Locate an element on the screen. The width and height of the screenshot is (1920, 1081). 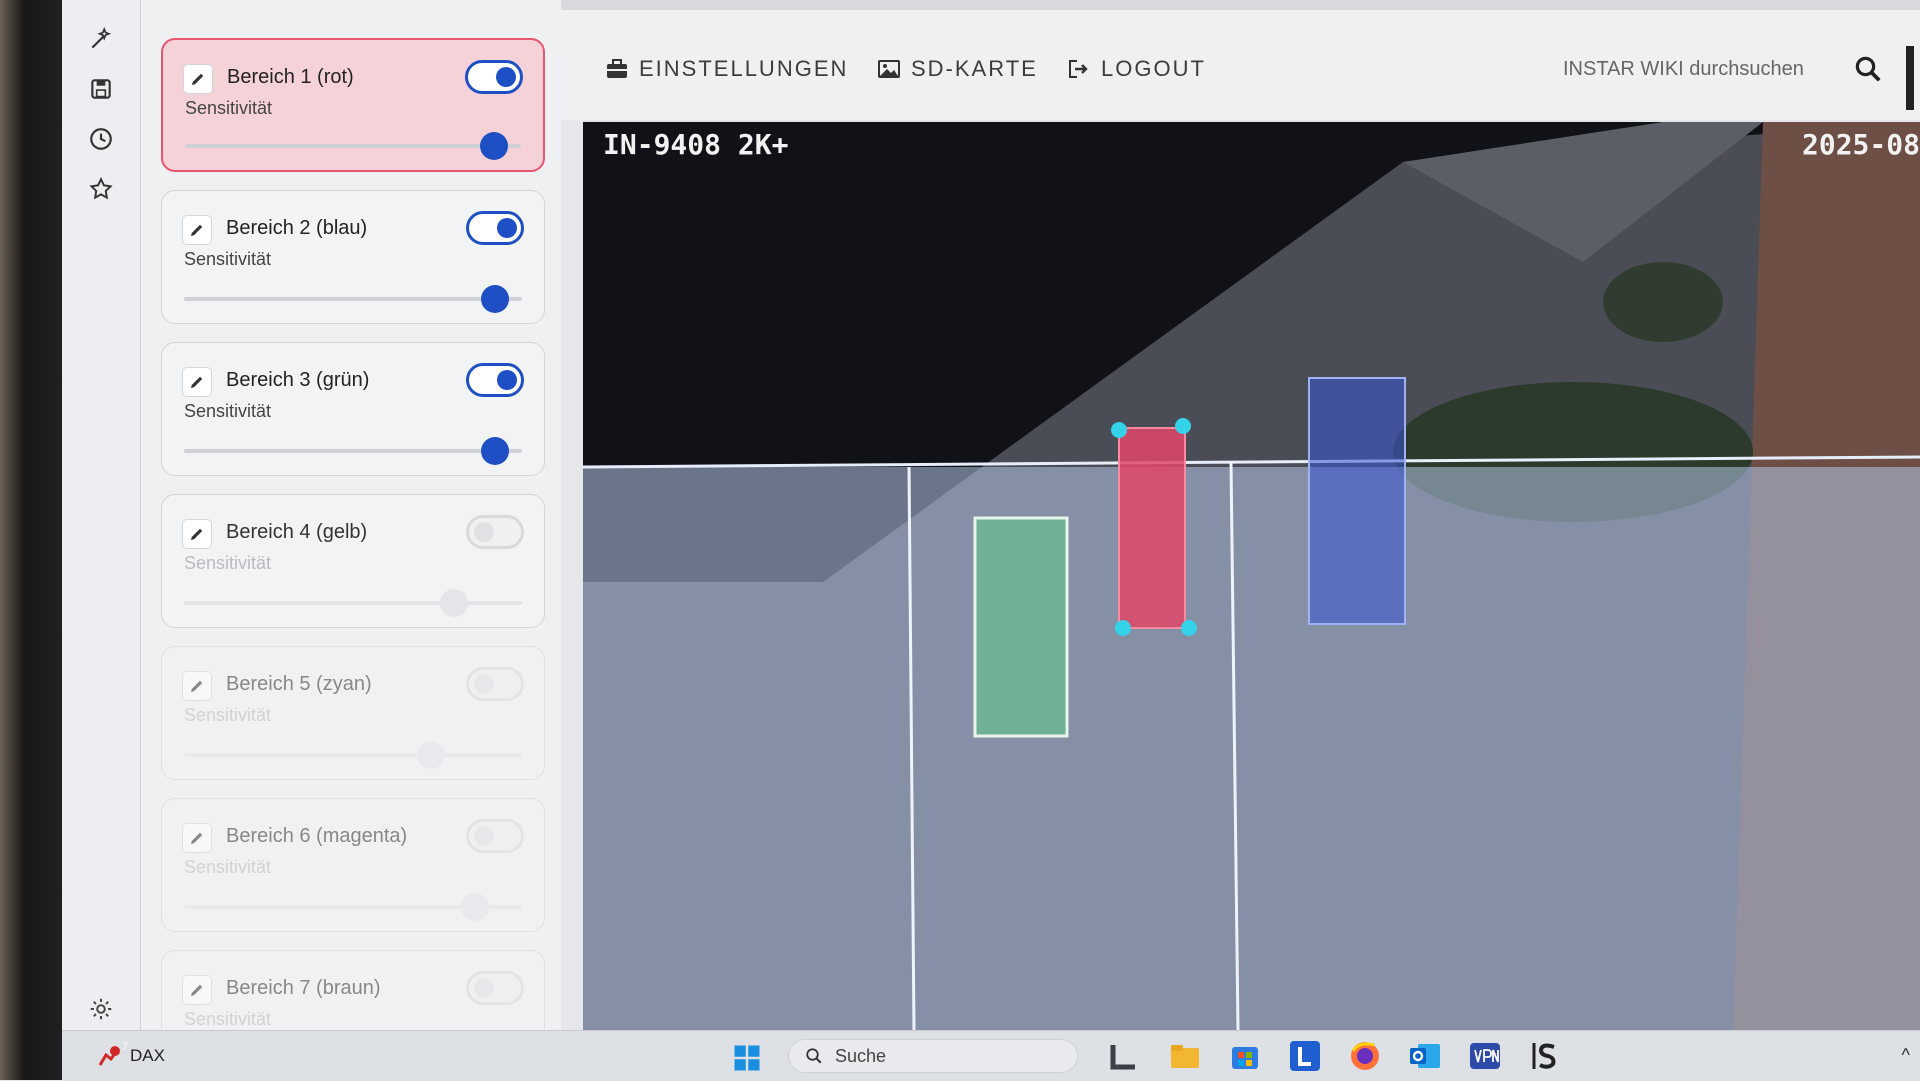
taskbar-search-label: Suche is located at coordinates (861, 1055).